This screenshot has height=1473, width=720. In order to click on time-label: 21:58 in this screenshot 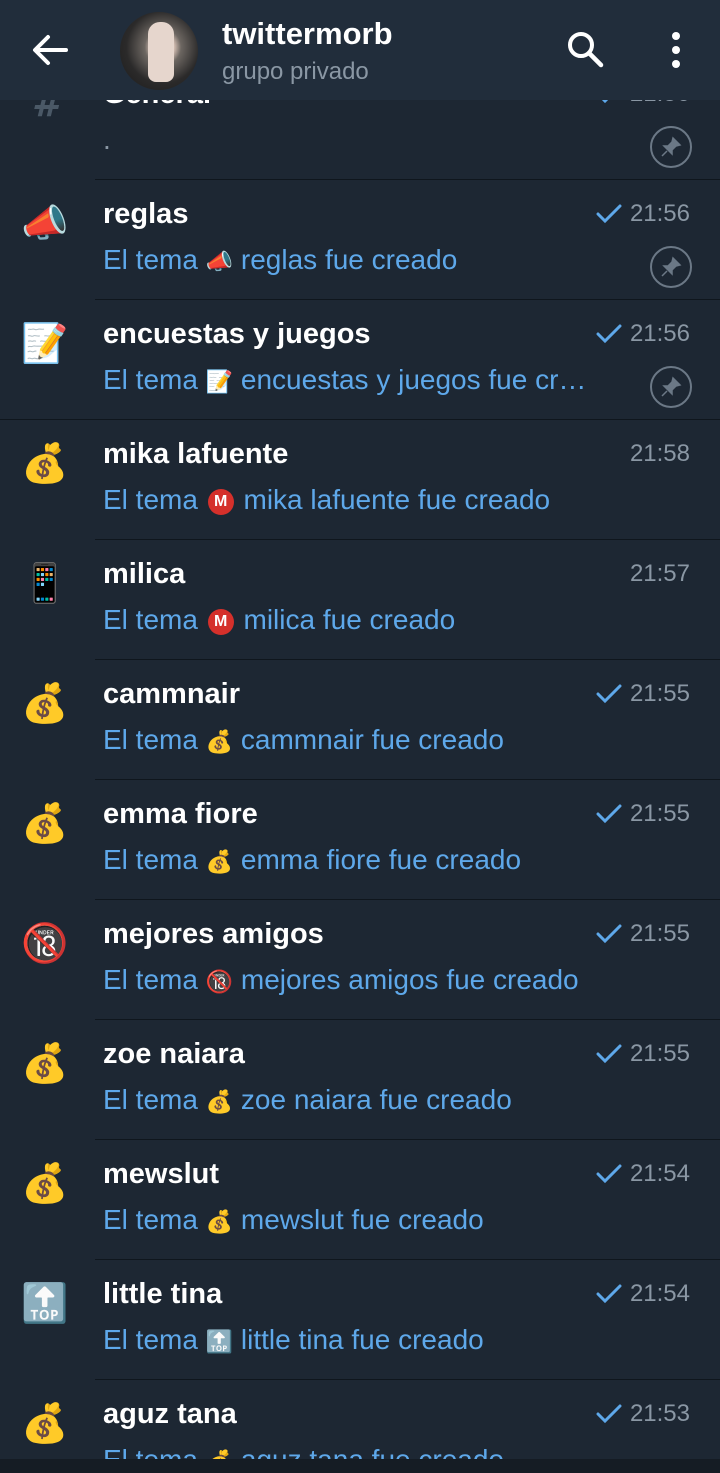, I will do `click(659, 453)`.